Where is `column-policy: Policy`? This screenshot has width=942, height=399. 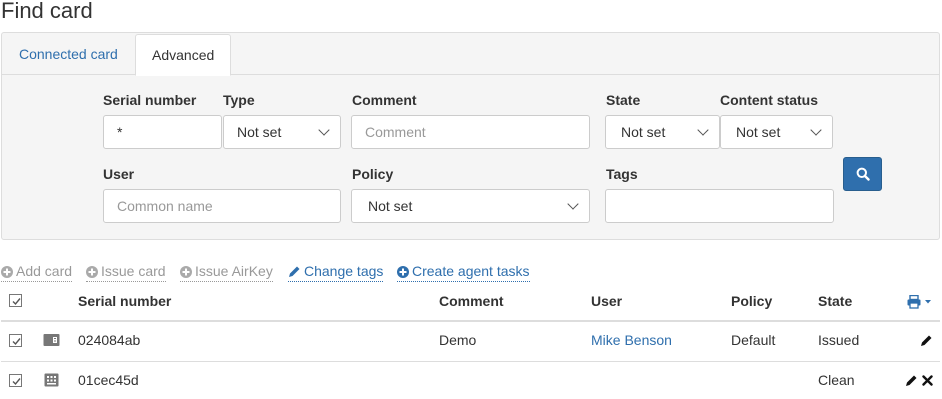
column-policy: Policy is located at coordinates (751, 301).